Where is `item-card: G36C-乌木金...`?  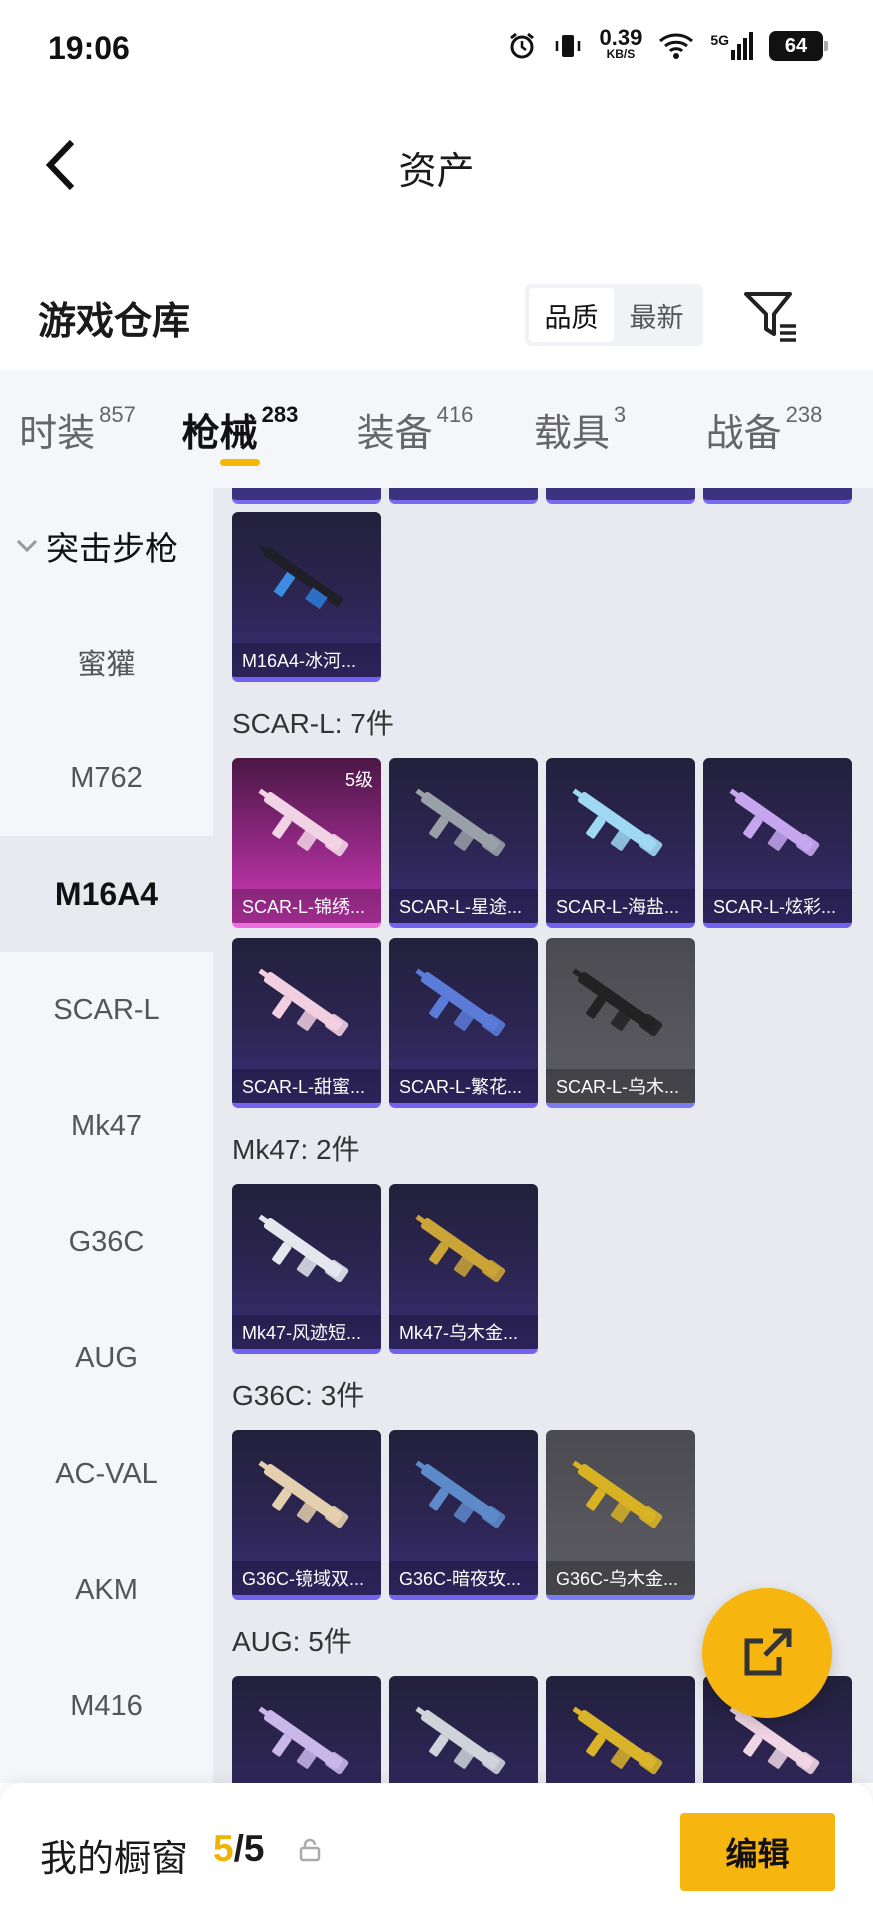
item-card: G36C-乌木金... is located at coordinates (620, 1515).